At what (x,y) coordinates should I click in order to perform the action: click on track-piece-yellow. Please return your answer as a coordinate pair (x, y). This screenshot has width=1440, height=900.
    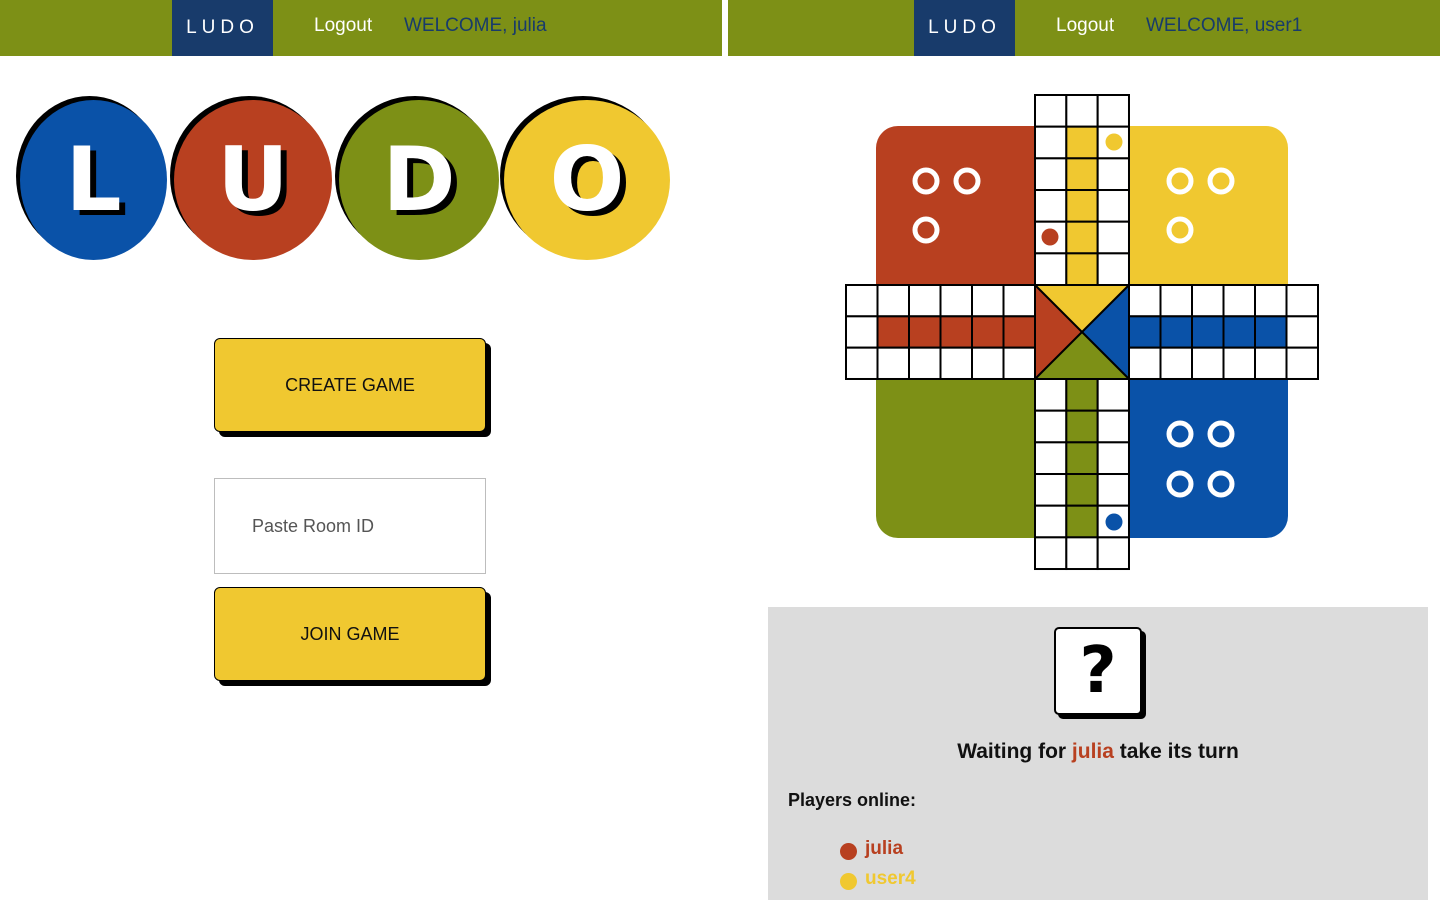
    Looking at the image, I should click on (1114, 142).